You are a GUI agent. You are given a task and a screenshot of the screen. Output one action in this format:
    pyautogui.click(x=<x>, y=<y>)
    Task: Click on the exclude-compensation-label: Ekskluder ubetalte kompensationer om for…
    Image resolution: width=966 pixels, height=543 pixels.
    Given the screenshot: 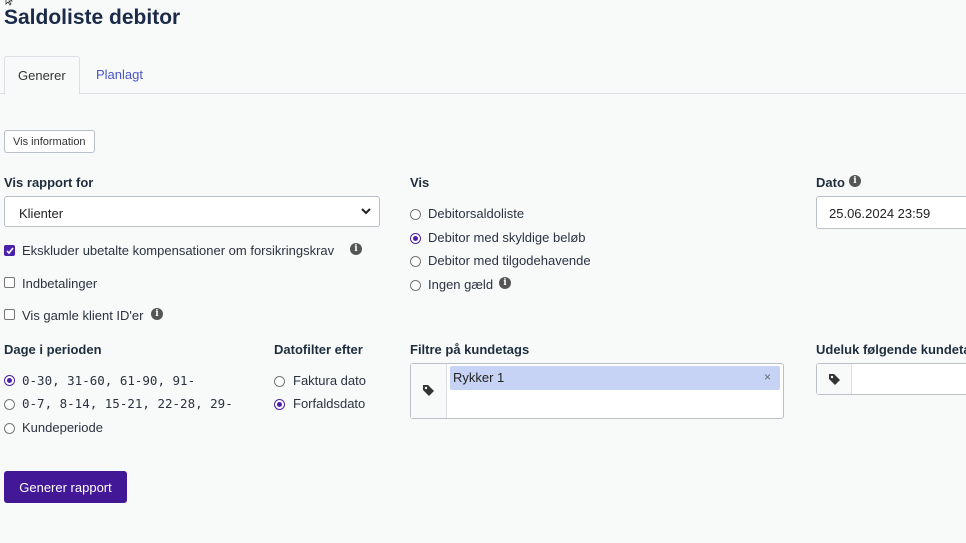 What is the action you would take?
    pyautogui.click(x=178, y=250)
    